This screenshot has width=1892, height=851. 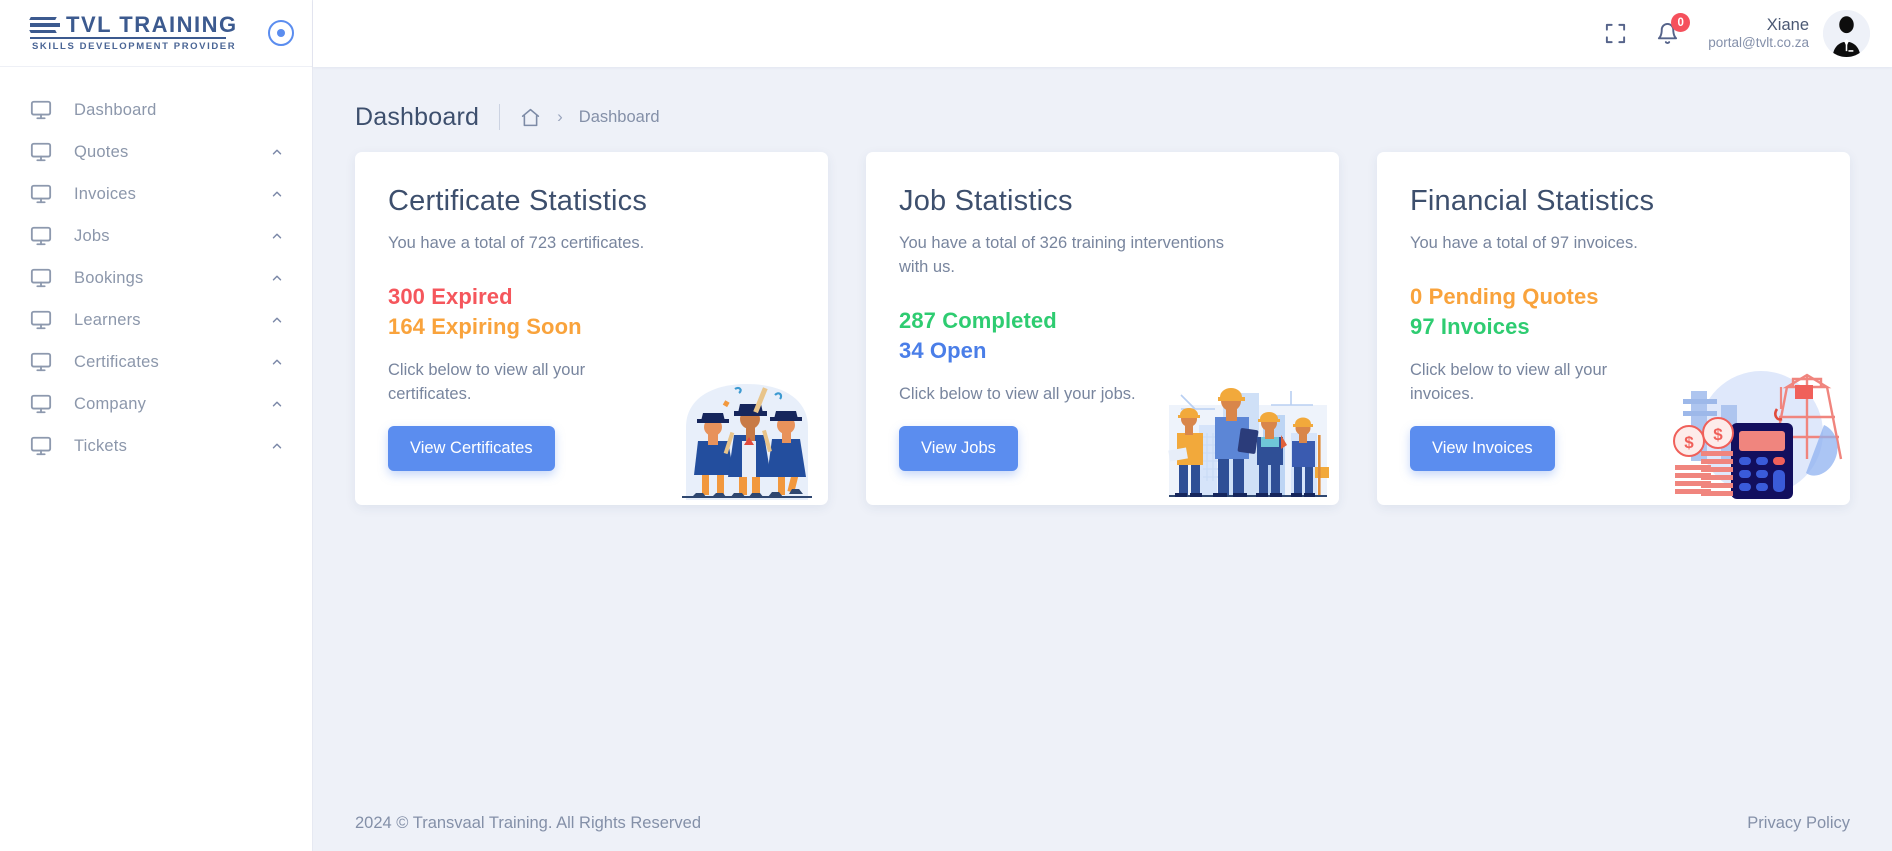 What do you see at coordinates (1758, 34) in the screenshot?
I see `user-info: Xiane portal@tvlt.co.za` at bounding box center [1758, 34].